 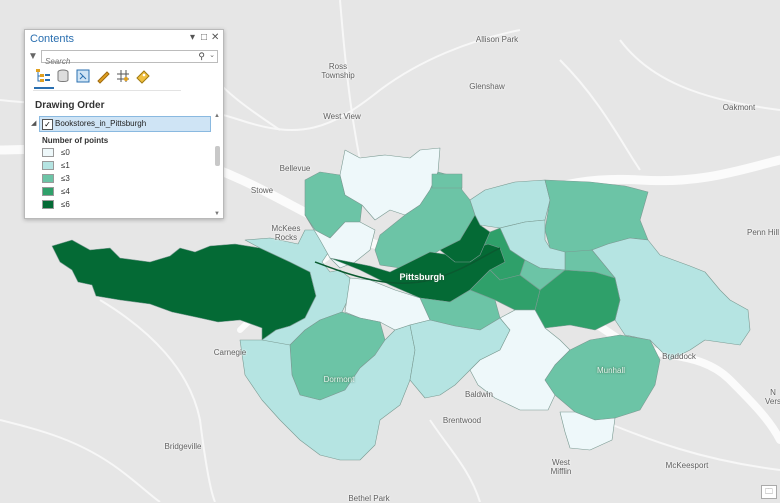 What do you see at coordinates (70, 105) in the screenshot?
I see `drawing-order-heading: Drawing Order` at bounding box center [70, 105].